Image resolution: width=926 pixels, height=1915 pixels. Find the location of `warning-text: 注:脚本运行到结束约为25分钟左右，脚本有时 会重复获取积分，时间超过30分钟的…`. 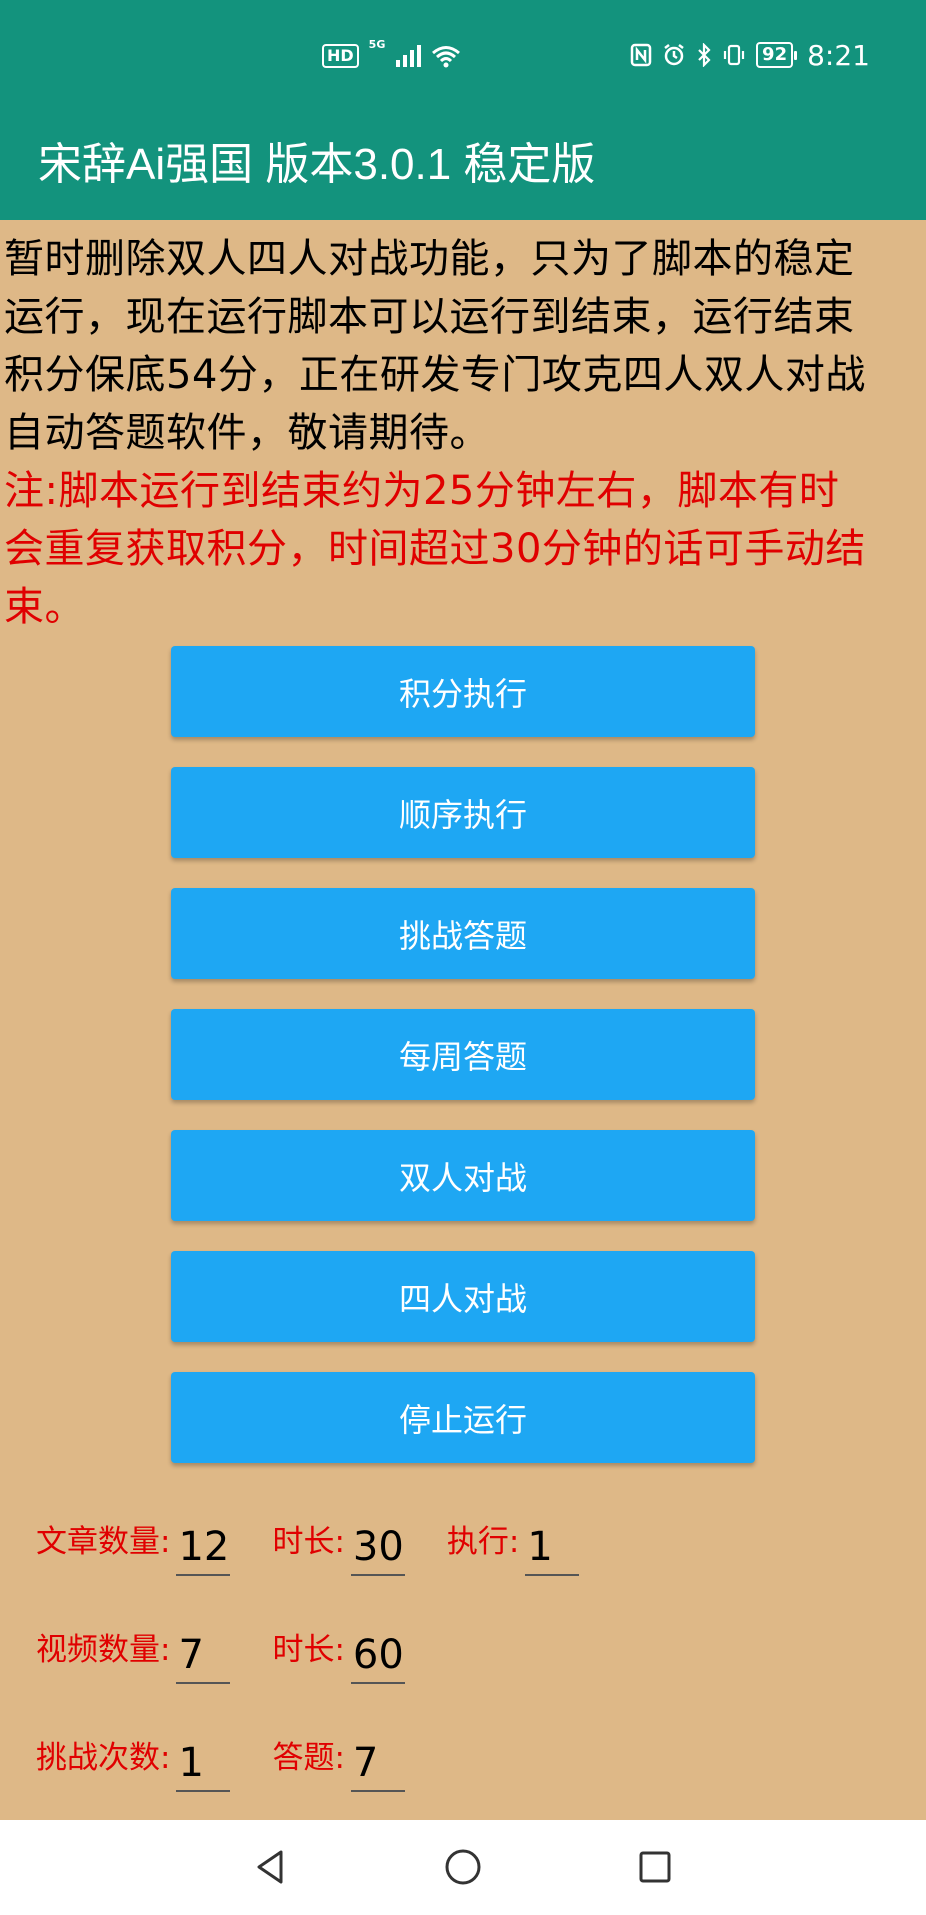

warning-text: 注:脚本运行到结束约为25分钟左右，脚本有时 会重复获取积分，时间超过30分钟的… is located at coordinates (463, 549).